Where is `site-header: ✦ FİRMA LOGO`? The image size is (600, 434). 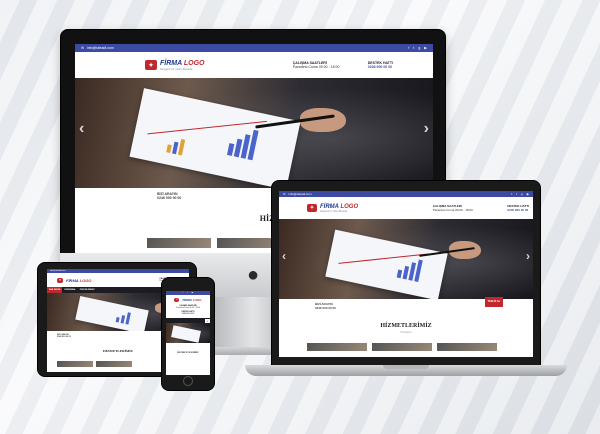
site-header: ✦ FİRMA LOGO is located at coordinates (188, 300).